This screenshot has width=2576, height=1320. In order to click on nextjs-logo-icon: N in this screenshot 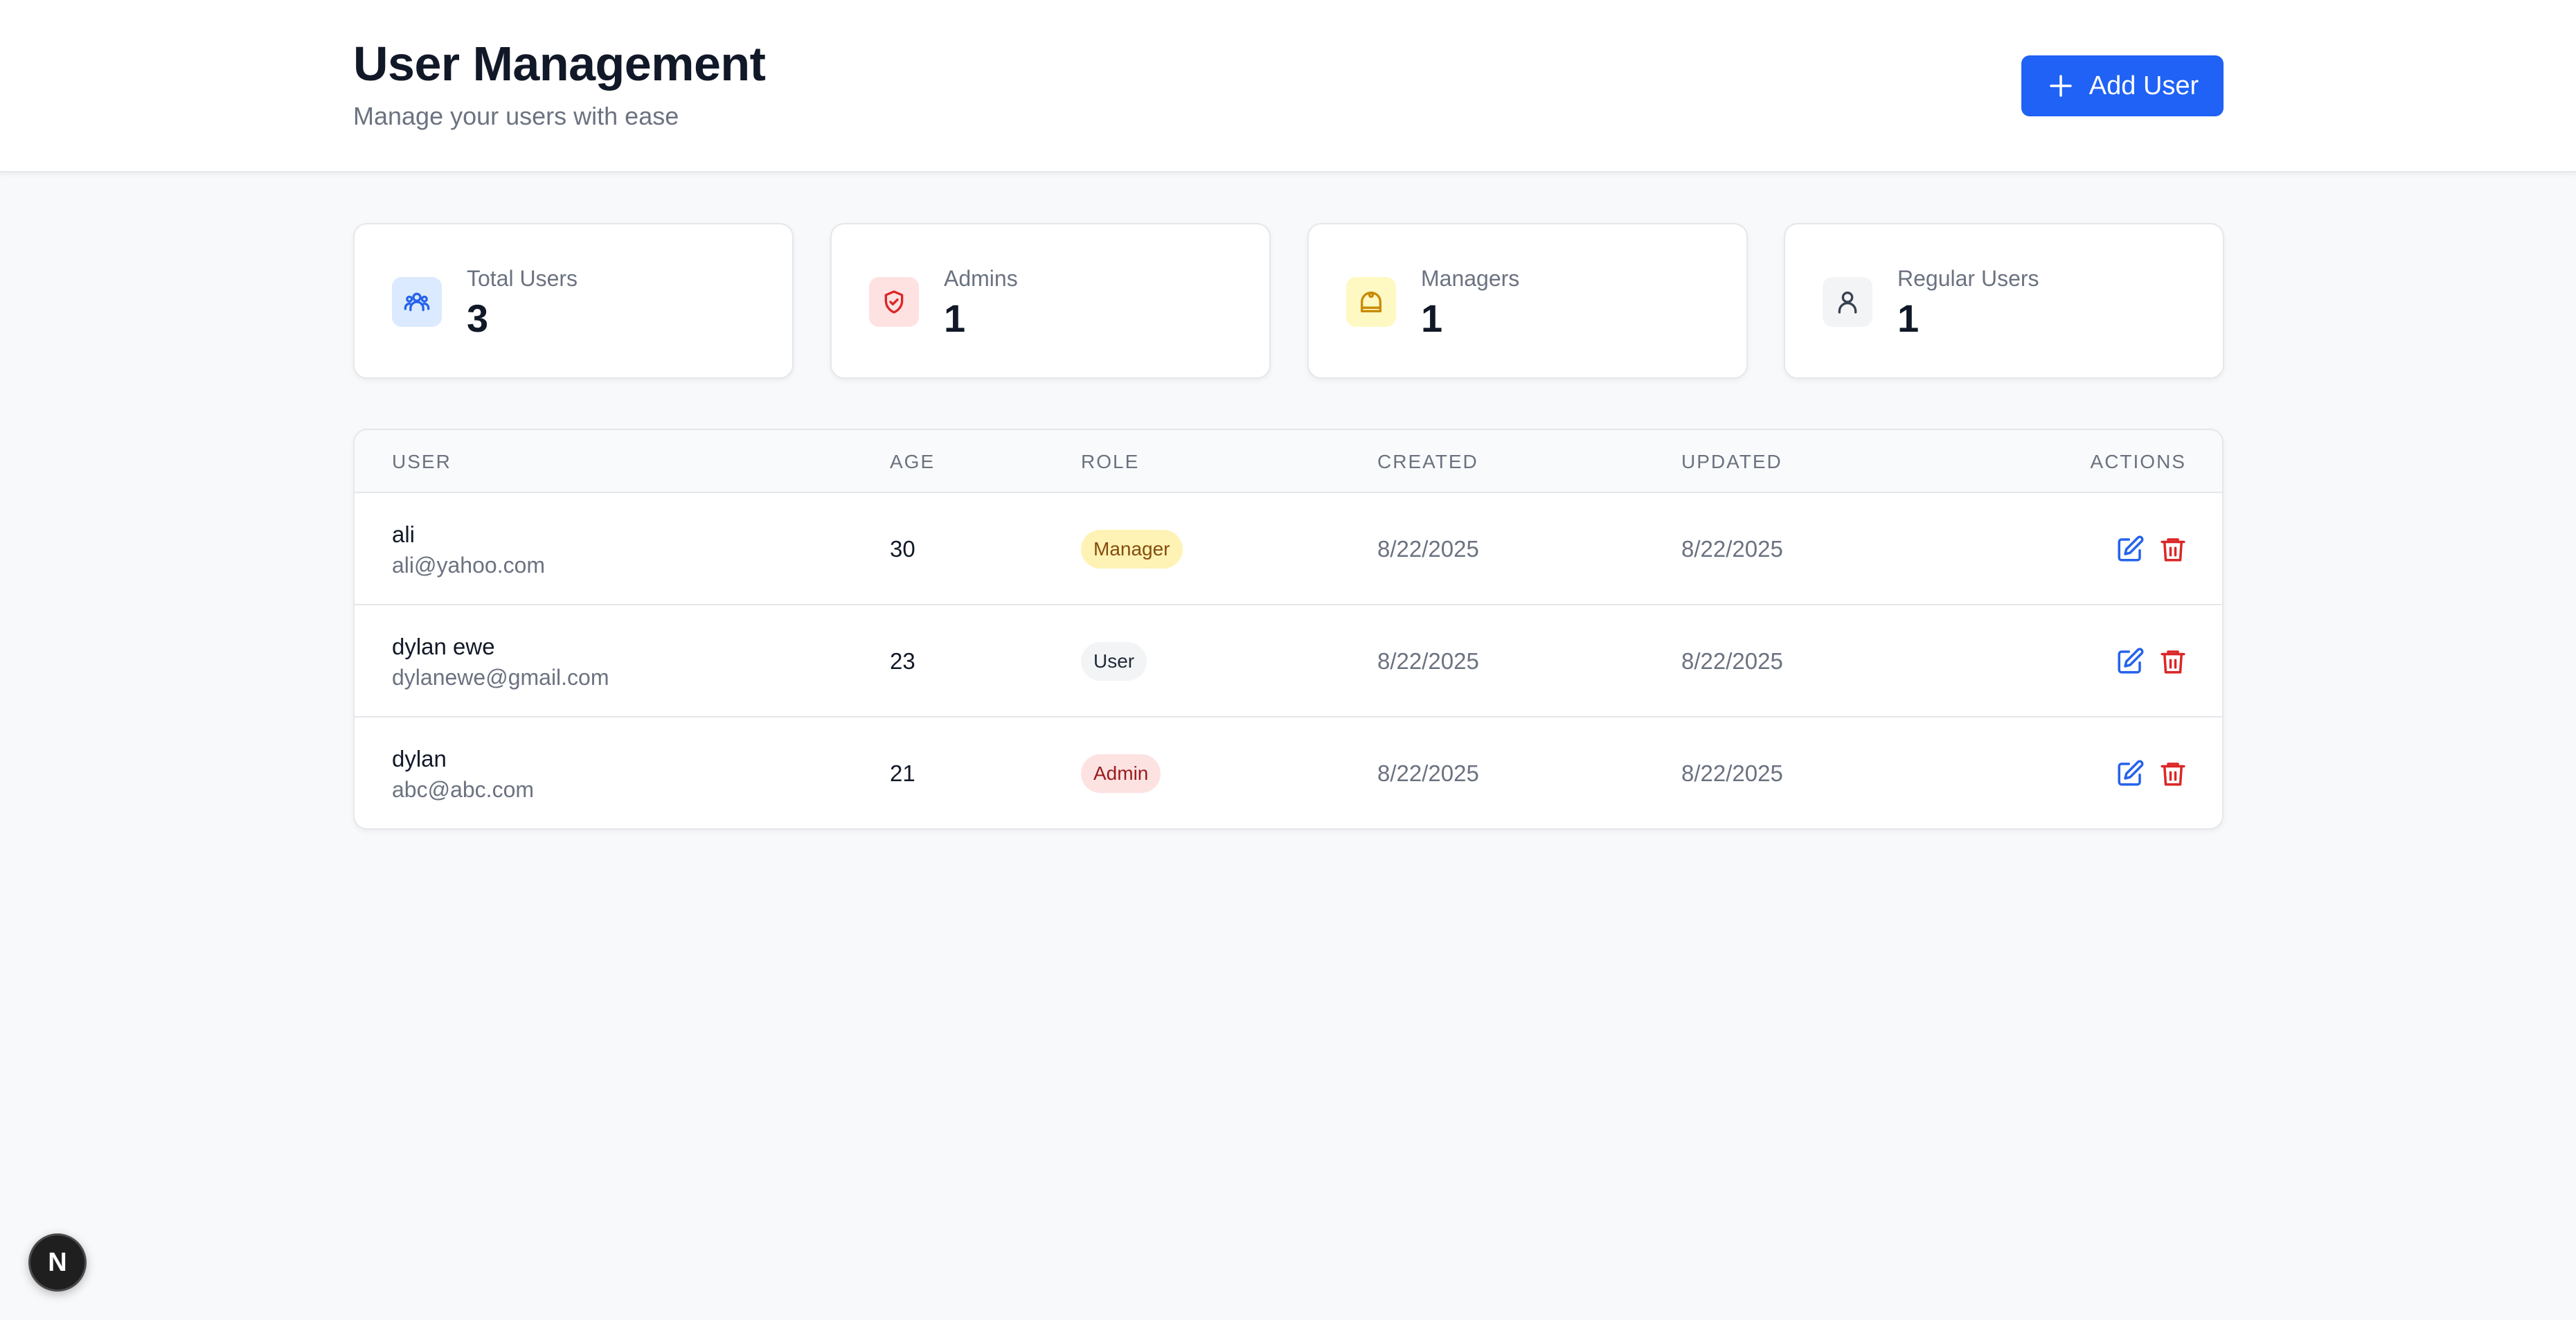, I will do `click(58, 1262)`.